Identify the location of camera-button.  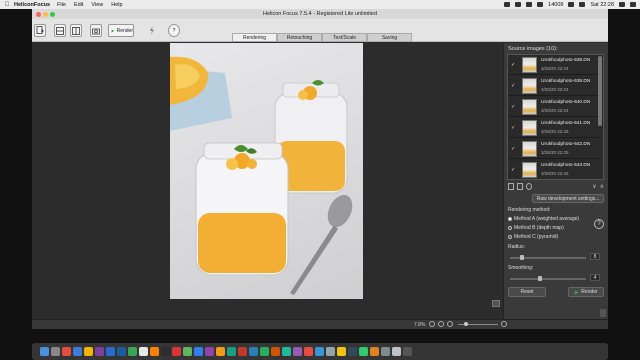
(96, 30).